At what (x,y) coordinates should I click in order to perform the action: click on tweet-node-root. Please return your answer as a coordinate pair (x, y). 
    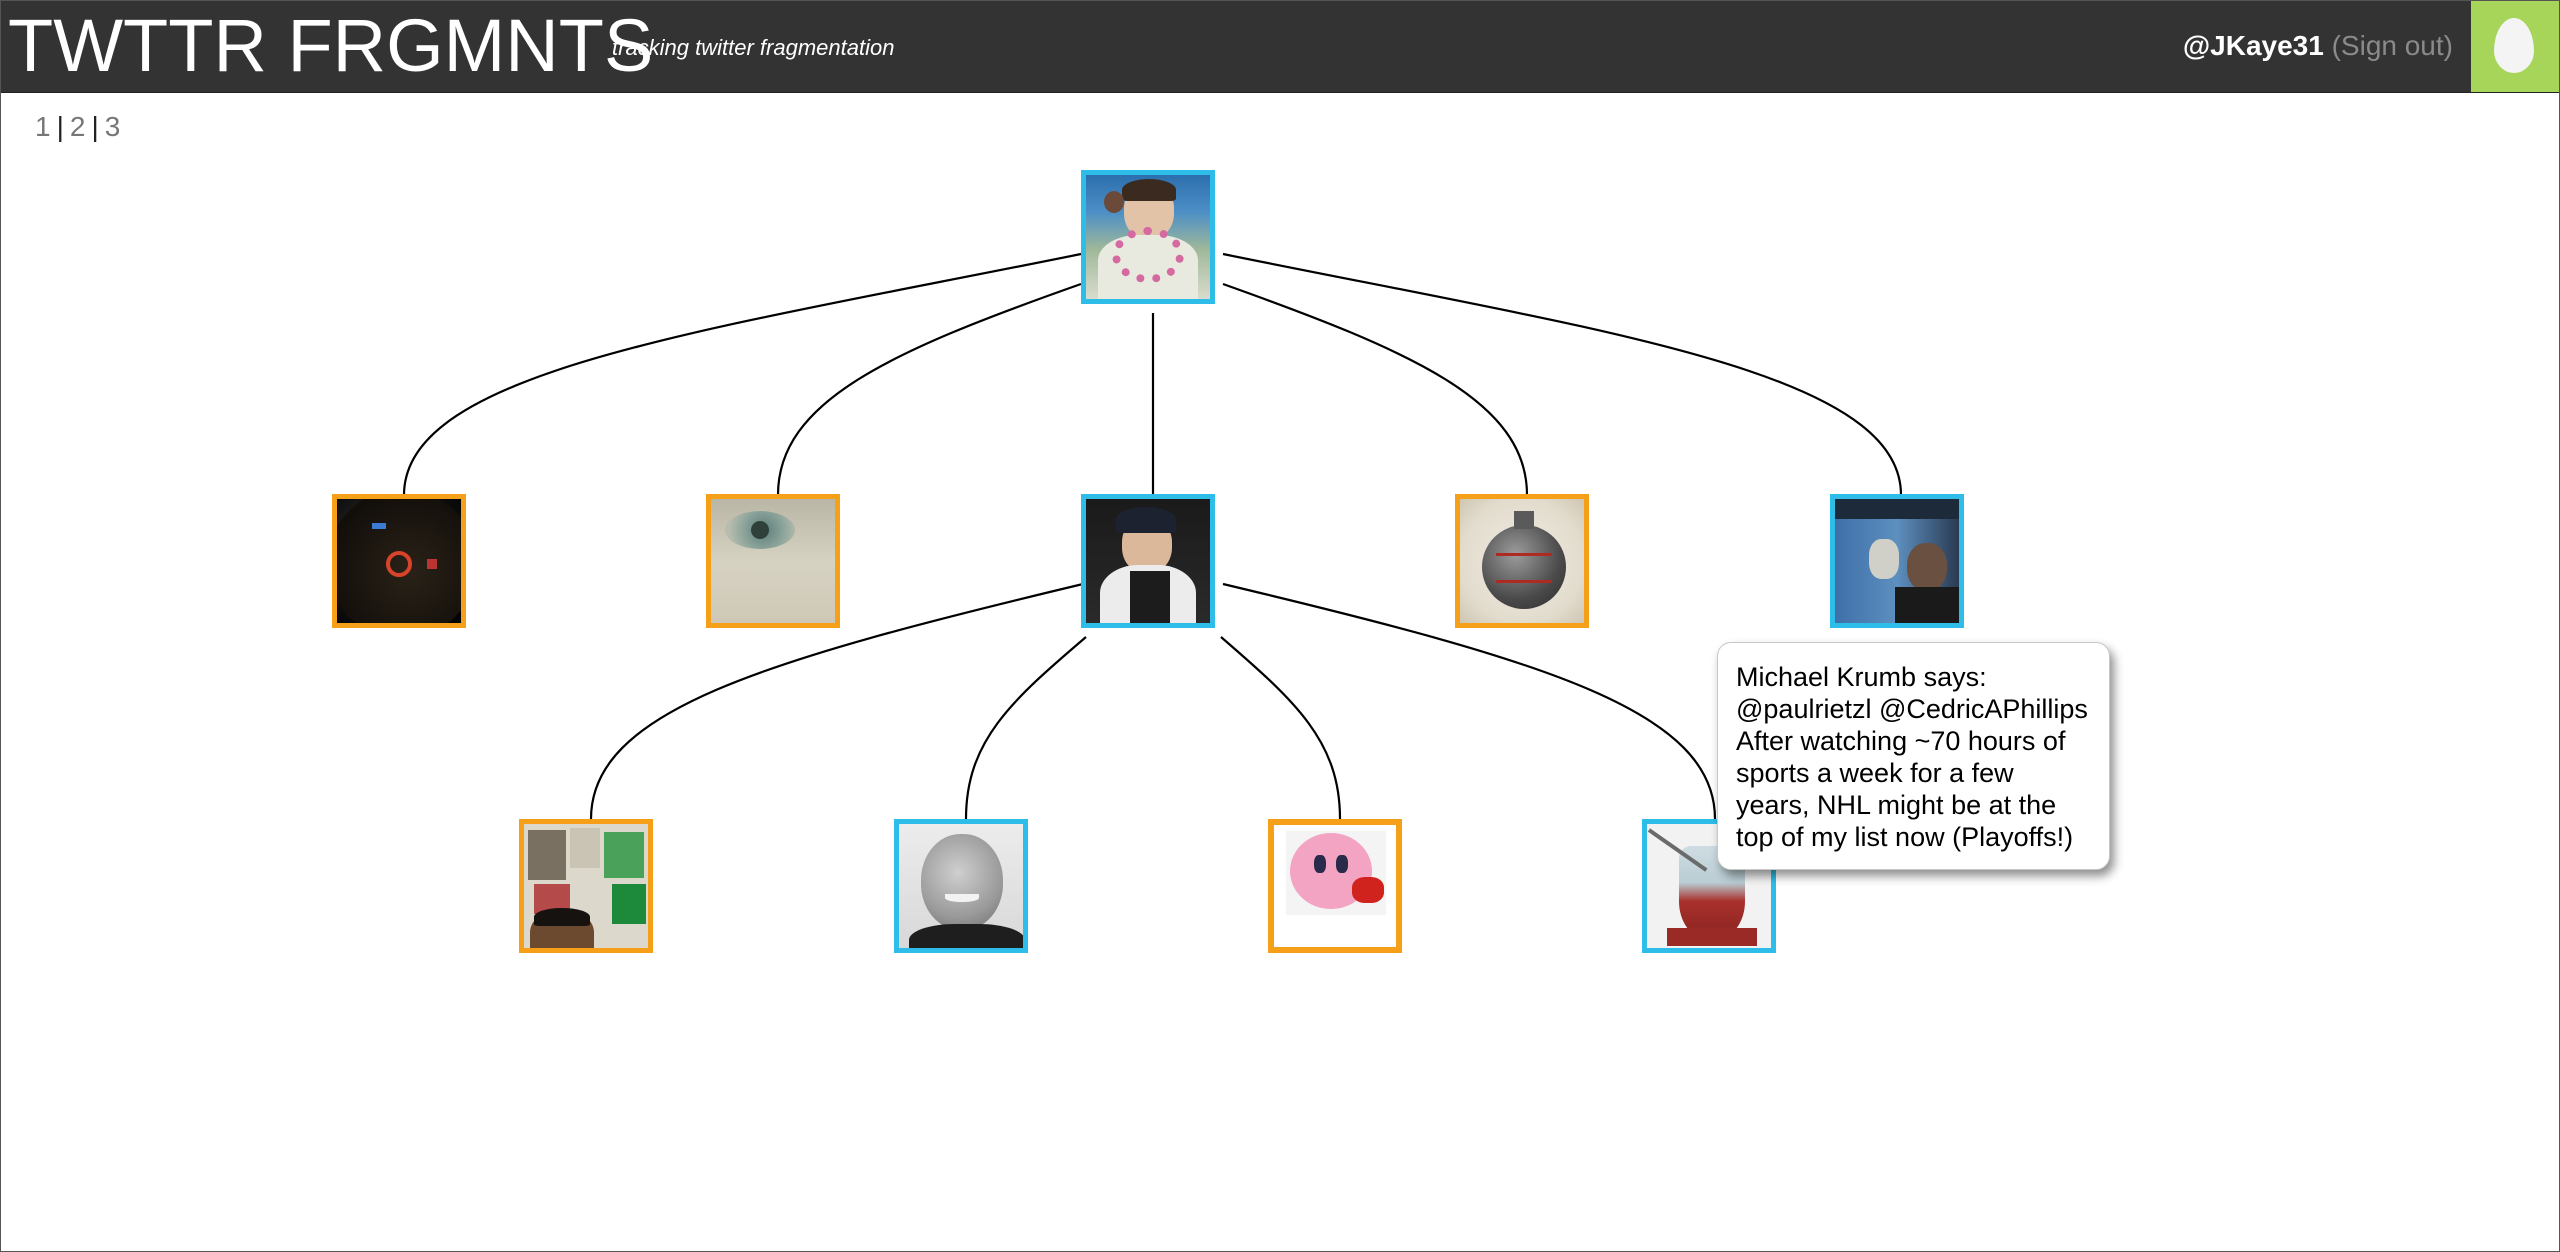
    Looking at the image, I should click on (1148, 237).